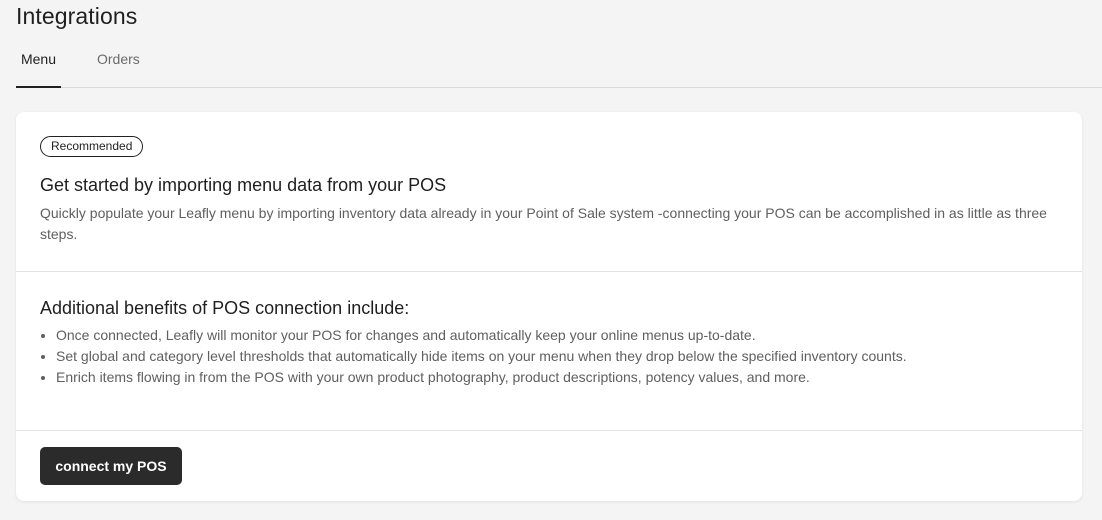 The width and height of the screenshot is (1102, 520). What do you see at coordinates (111, 466) in the screenshot?
I see `connect-pos-button: connect my POS` at bounding box center [111, 466].